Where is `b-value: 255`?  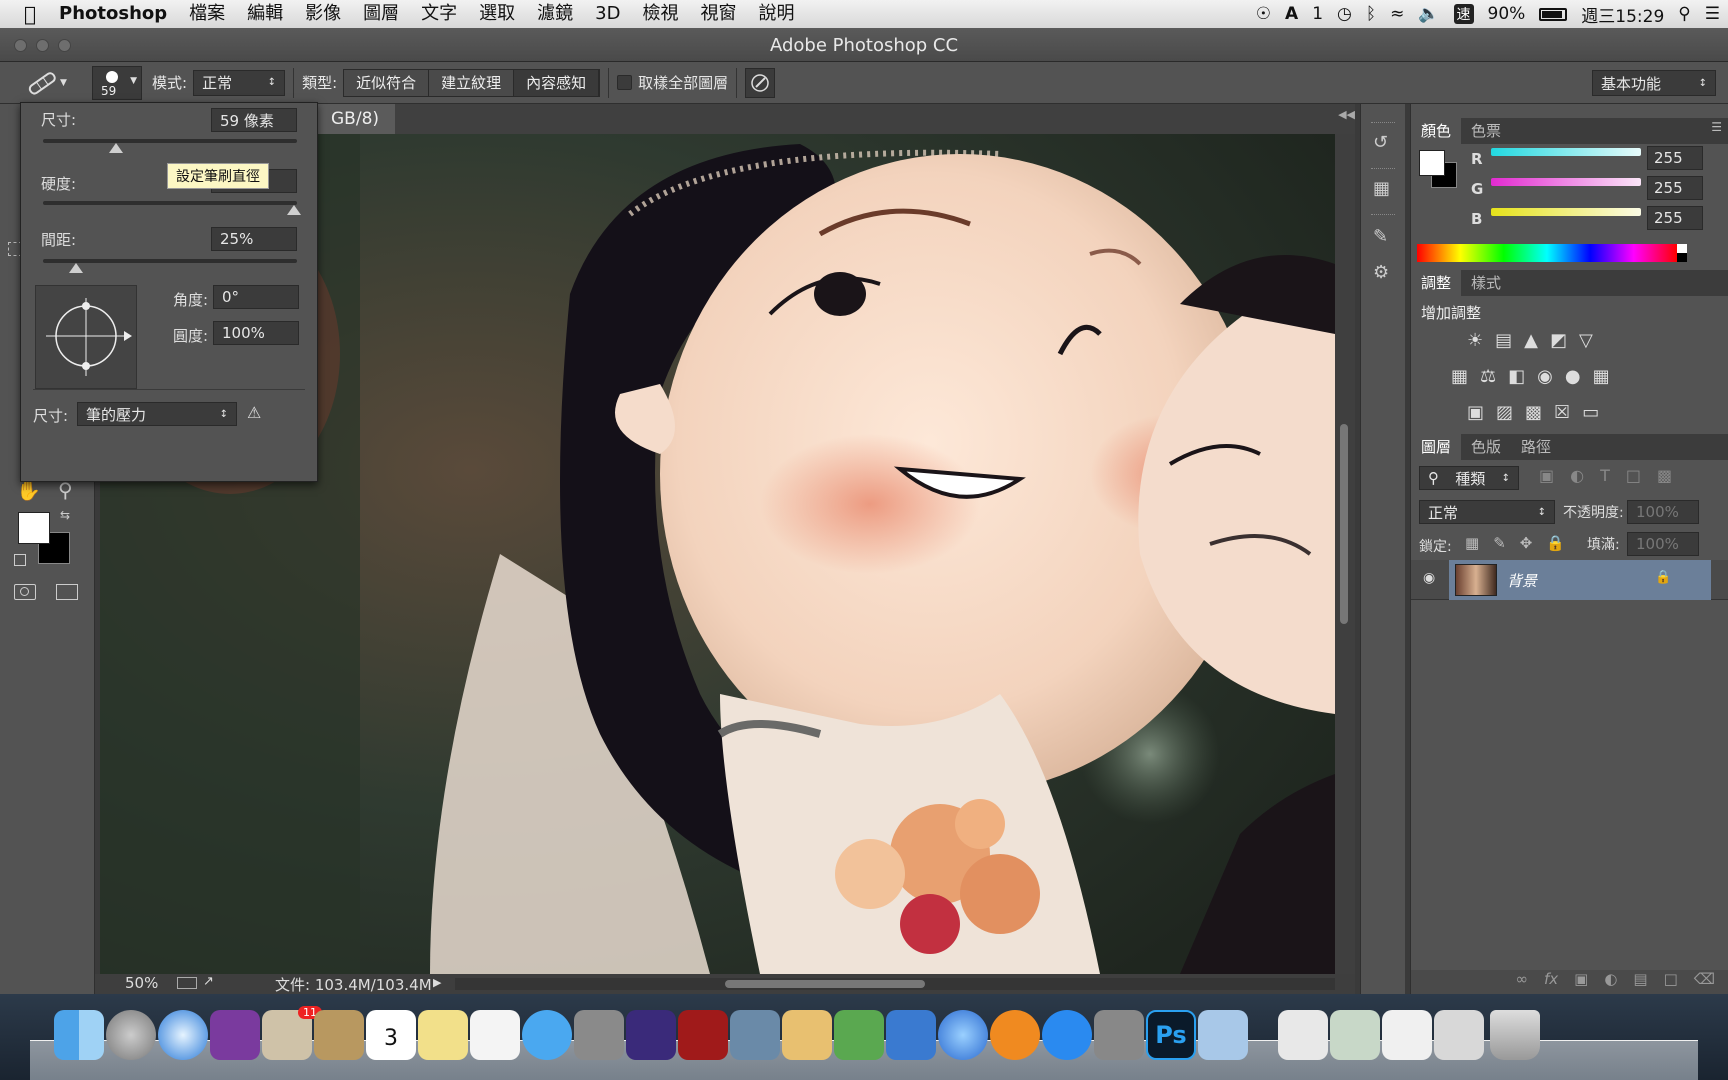 b-value: 255 is located at coordinates (1675, 218).